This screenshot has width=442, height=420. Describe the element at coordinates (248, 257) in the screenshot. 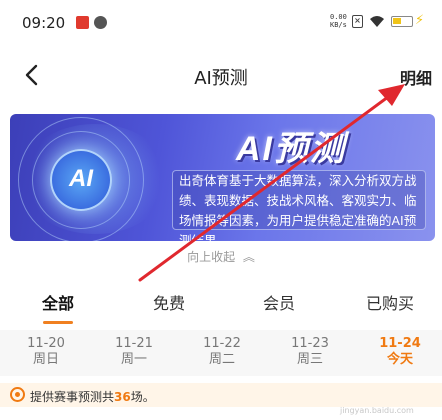

I see `double-chevron-up-icon: ︽` at that location.